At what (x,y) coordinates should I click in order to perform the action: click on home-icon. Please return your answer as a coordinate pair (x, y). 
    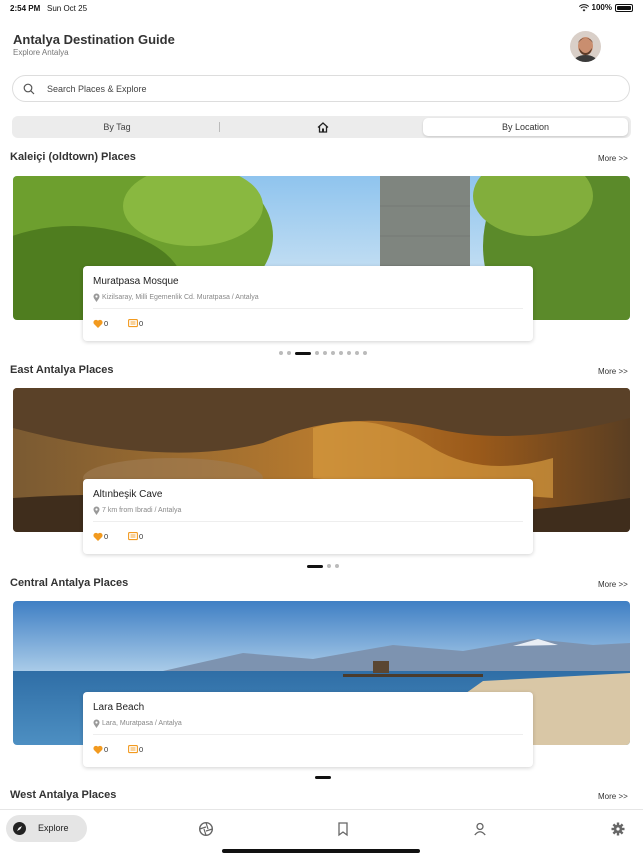
    Looking at the image, I should click on (323, 127).